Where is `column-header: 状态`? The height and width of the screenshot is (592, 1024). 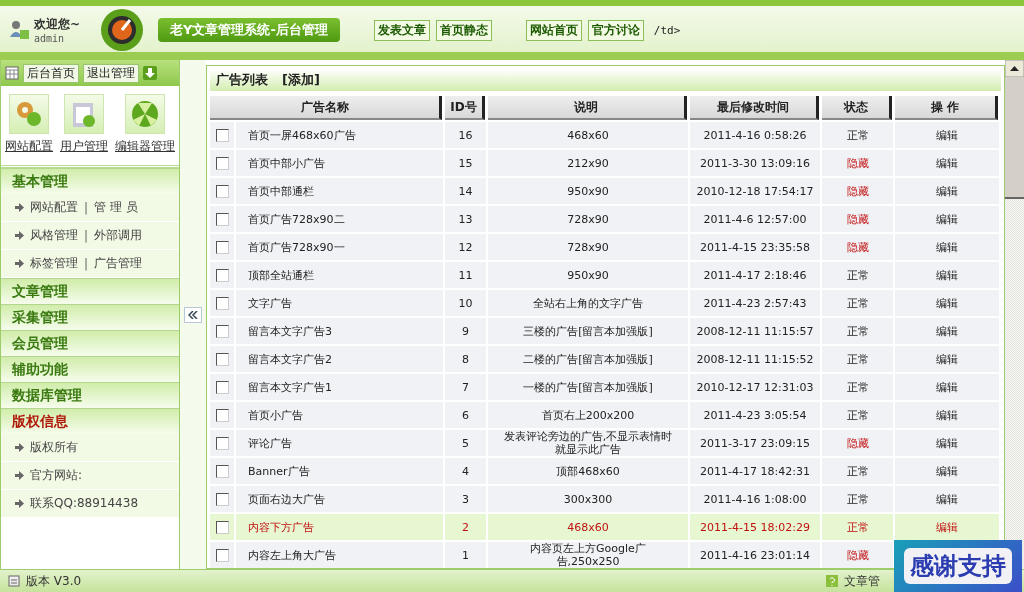
column-header: 状态 is located at coordinates (857, 108).